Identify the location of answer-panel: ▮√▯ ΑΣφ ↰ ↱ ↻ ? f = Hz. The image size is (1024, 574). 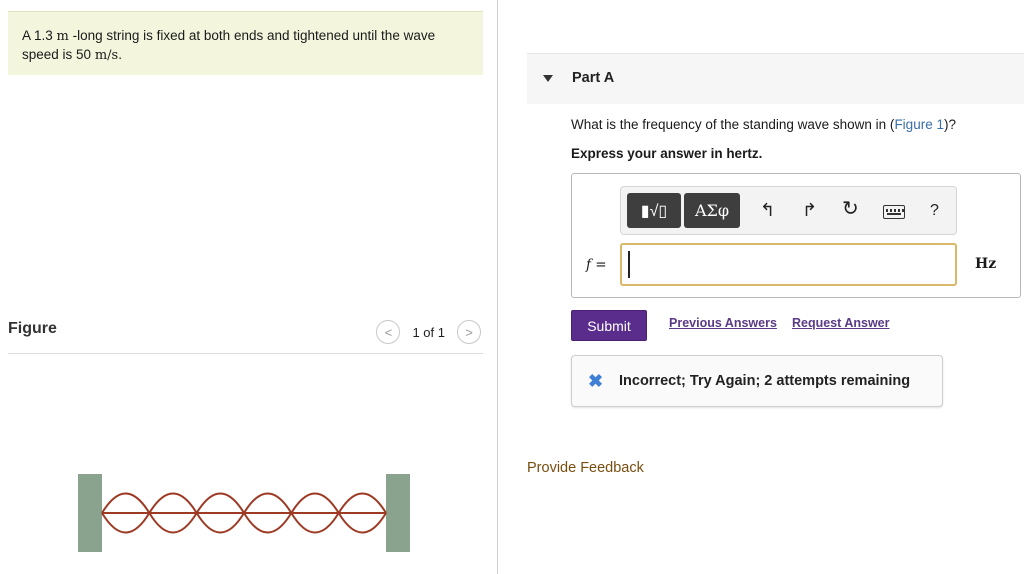
(796, 235).